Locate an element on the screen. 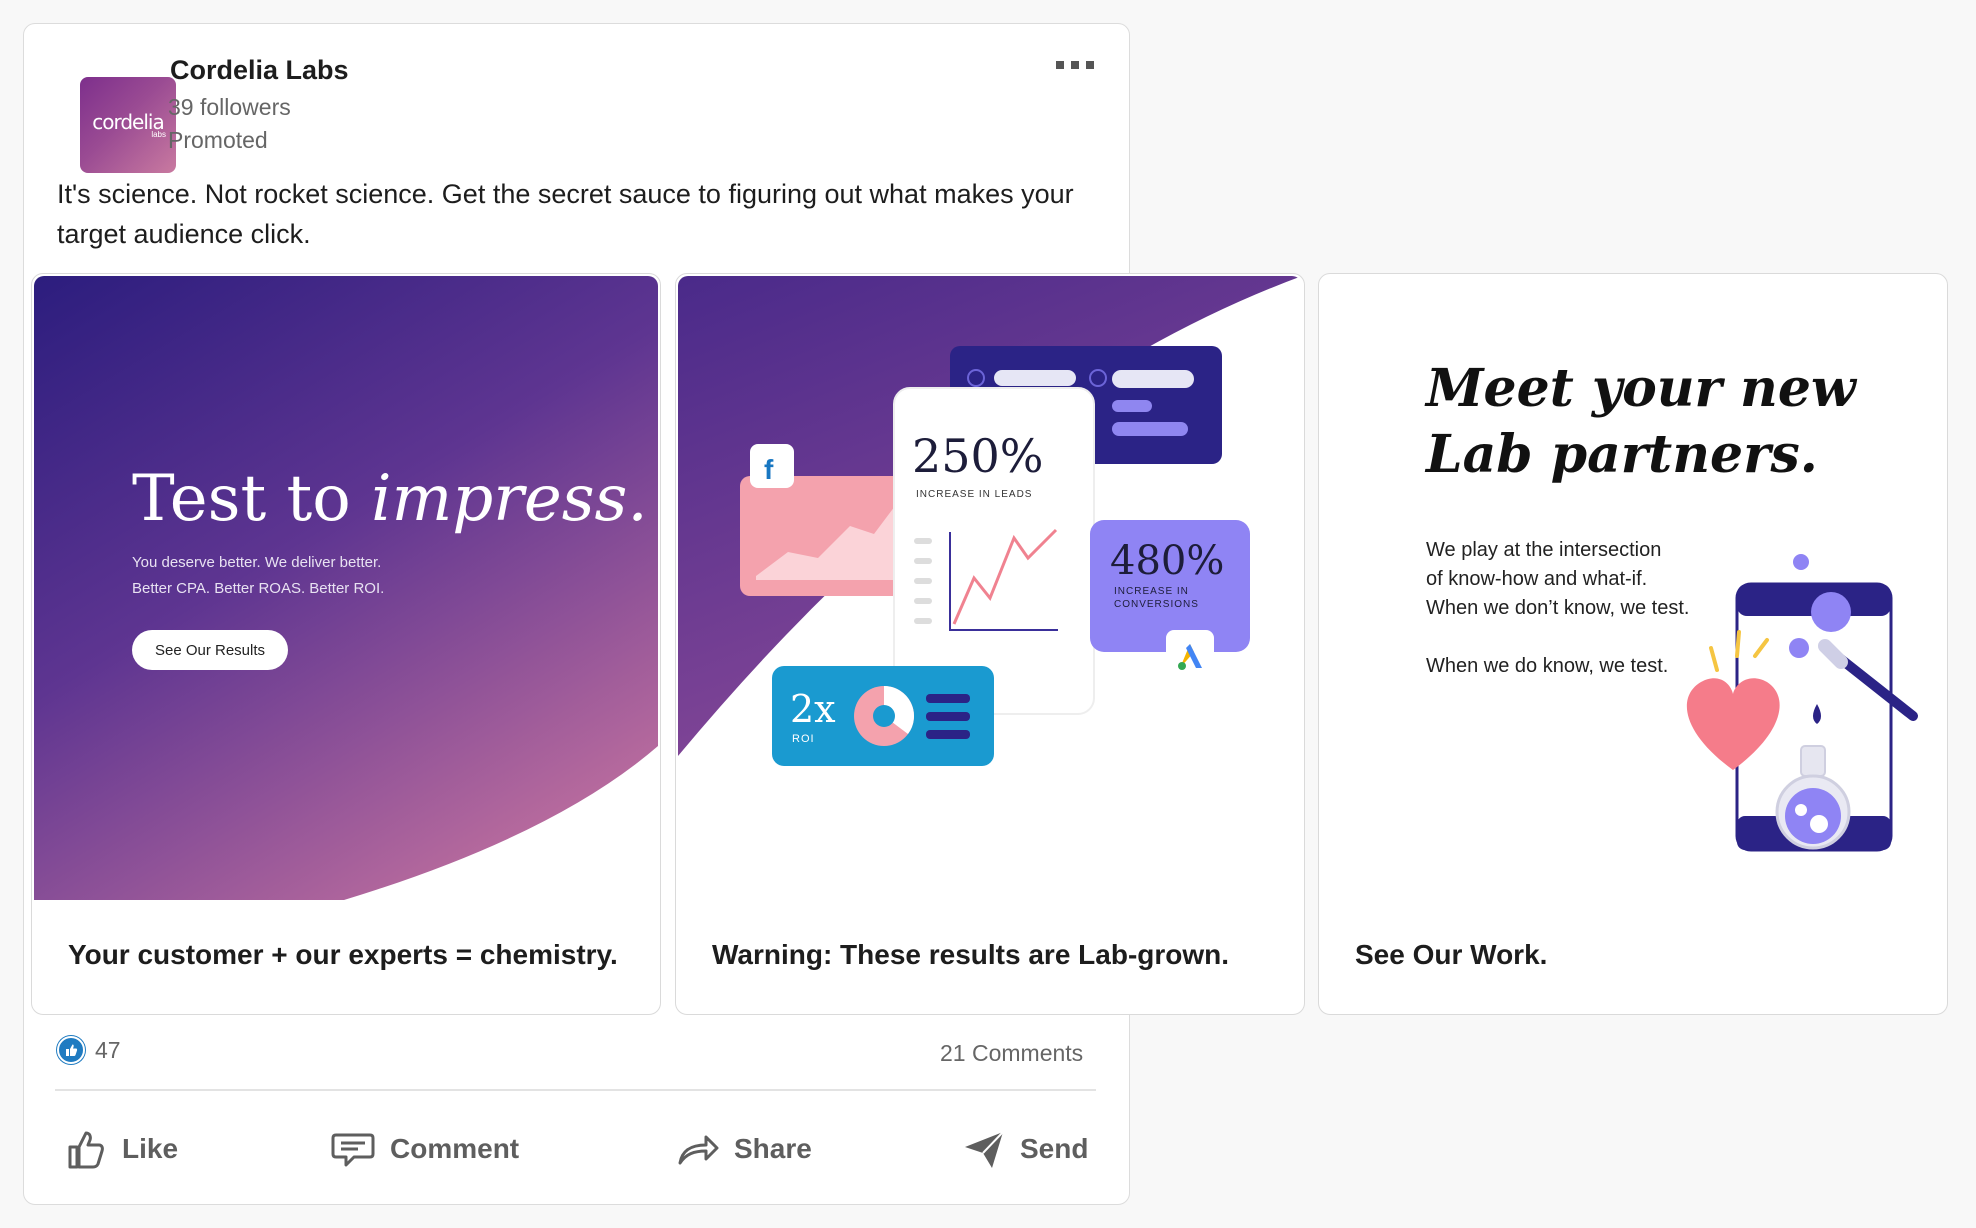 The height and width of the screenshot is (1228, 1976). send-paper-plane-icon is located at coordinates (984, 1149).